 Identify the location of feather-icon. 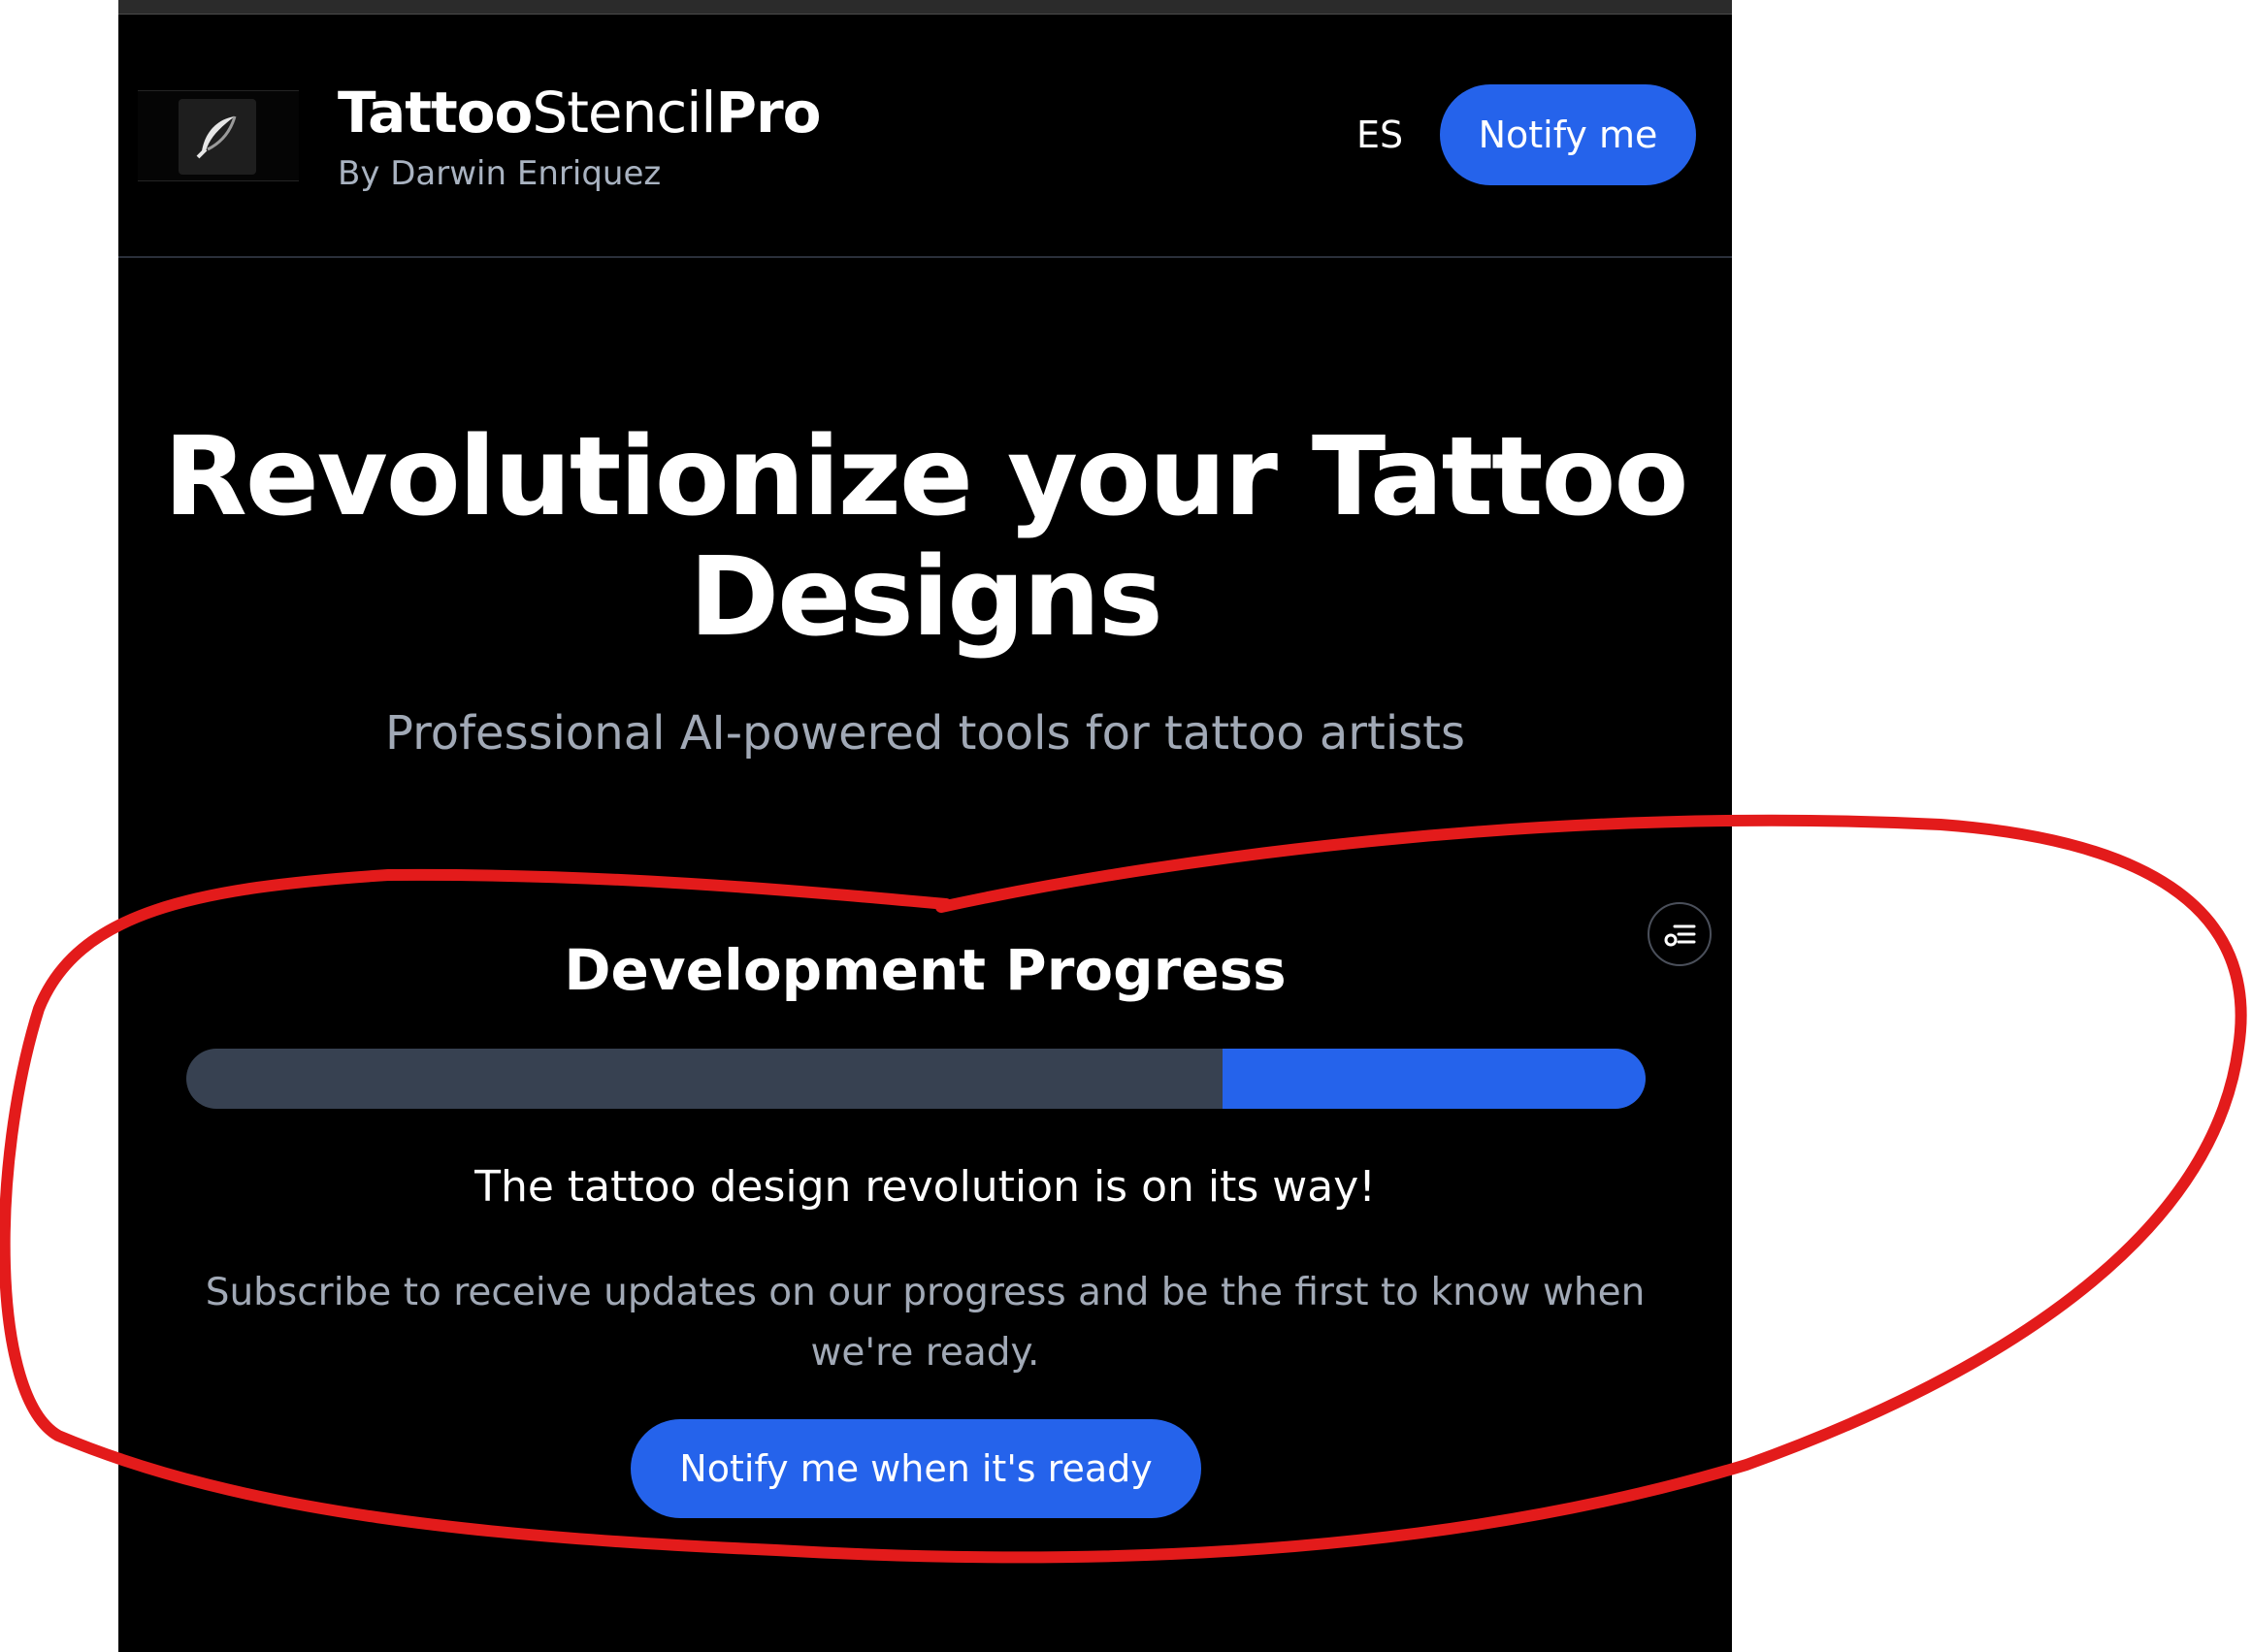
(216, 137).